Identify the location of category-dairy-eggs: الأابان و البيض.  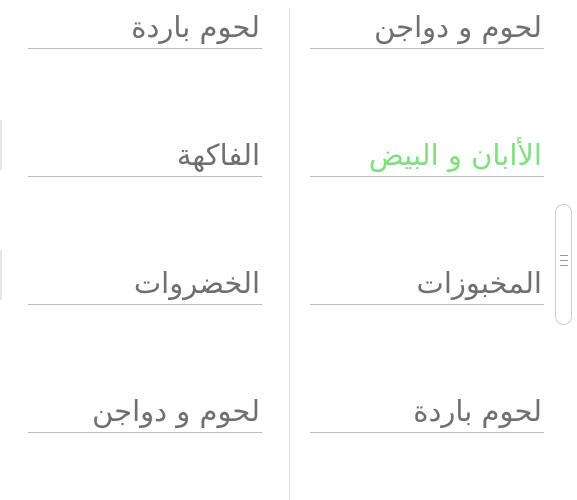
(427, 157).